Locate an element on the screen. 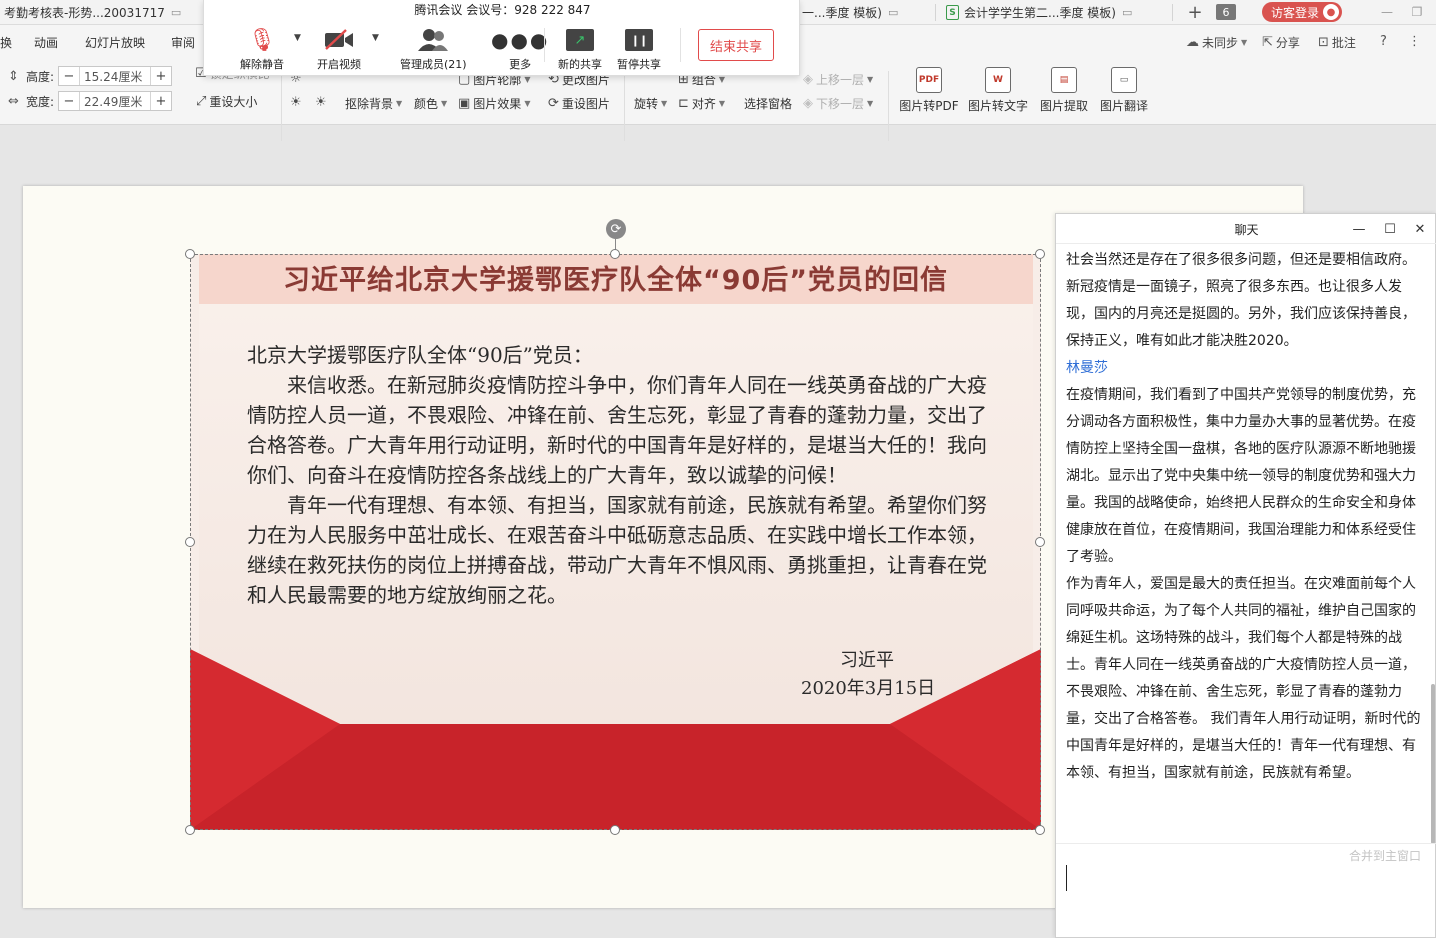 The width and height of the screenshot is (1436, 938). menu-transition: 换 is located at coordinates (6, 42).